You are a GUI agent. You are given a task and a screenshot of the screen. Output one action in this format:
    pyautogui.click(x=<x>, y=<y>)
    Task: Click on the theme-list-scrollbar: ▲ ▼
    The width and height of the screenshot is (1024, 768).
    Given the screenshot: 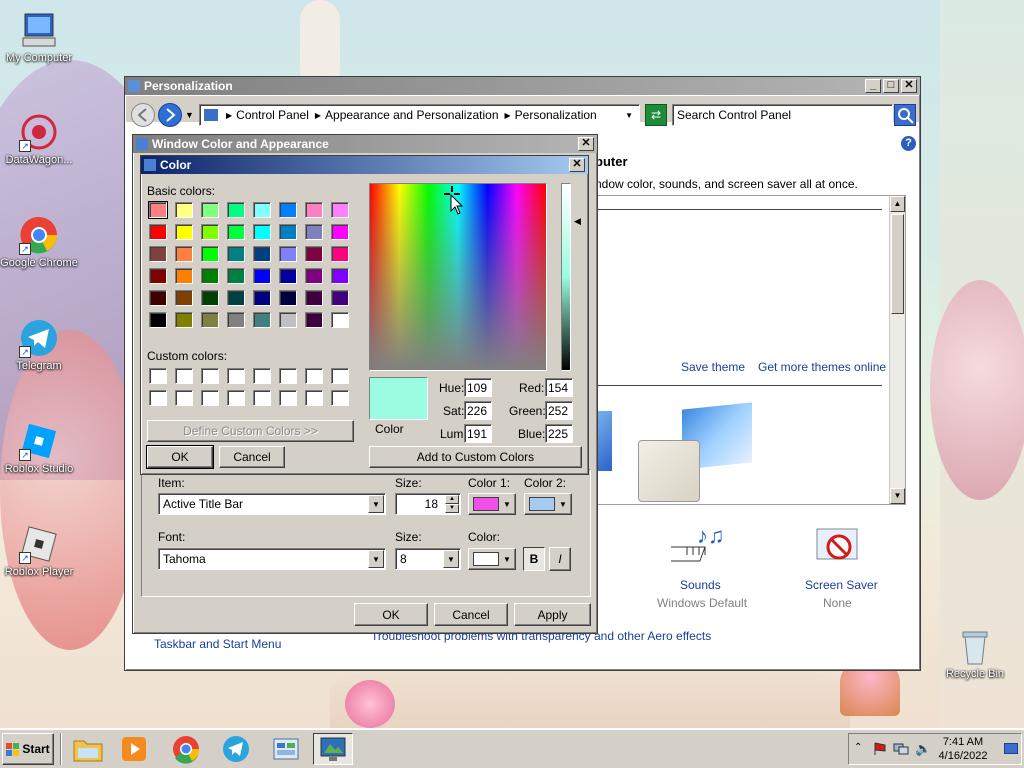 What is the action you would take?
    pyautogui.click(x=897, y=350)
    